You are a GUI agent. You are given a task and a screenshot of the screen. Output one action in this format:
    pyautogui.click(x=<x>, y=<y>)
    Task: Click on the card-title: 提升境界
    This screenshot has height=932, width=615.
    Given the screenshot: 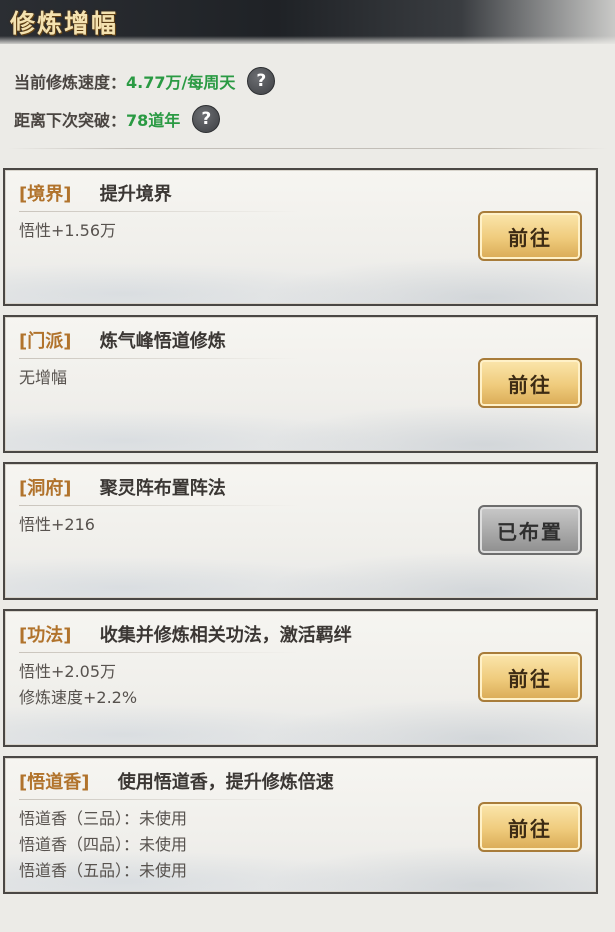 What is the action you would take?
    pyautogui.click(x=135, y=194)
    